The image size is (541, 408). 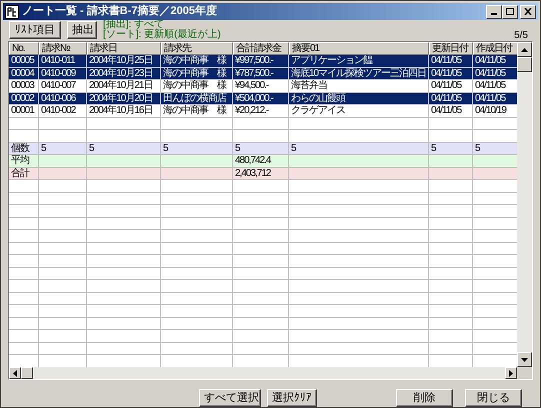 I want to click on table-cell: ¥94,500.-, so click(x=251, y=86).